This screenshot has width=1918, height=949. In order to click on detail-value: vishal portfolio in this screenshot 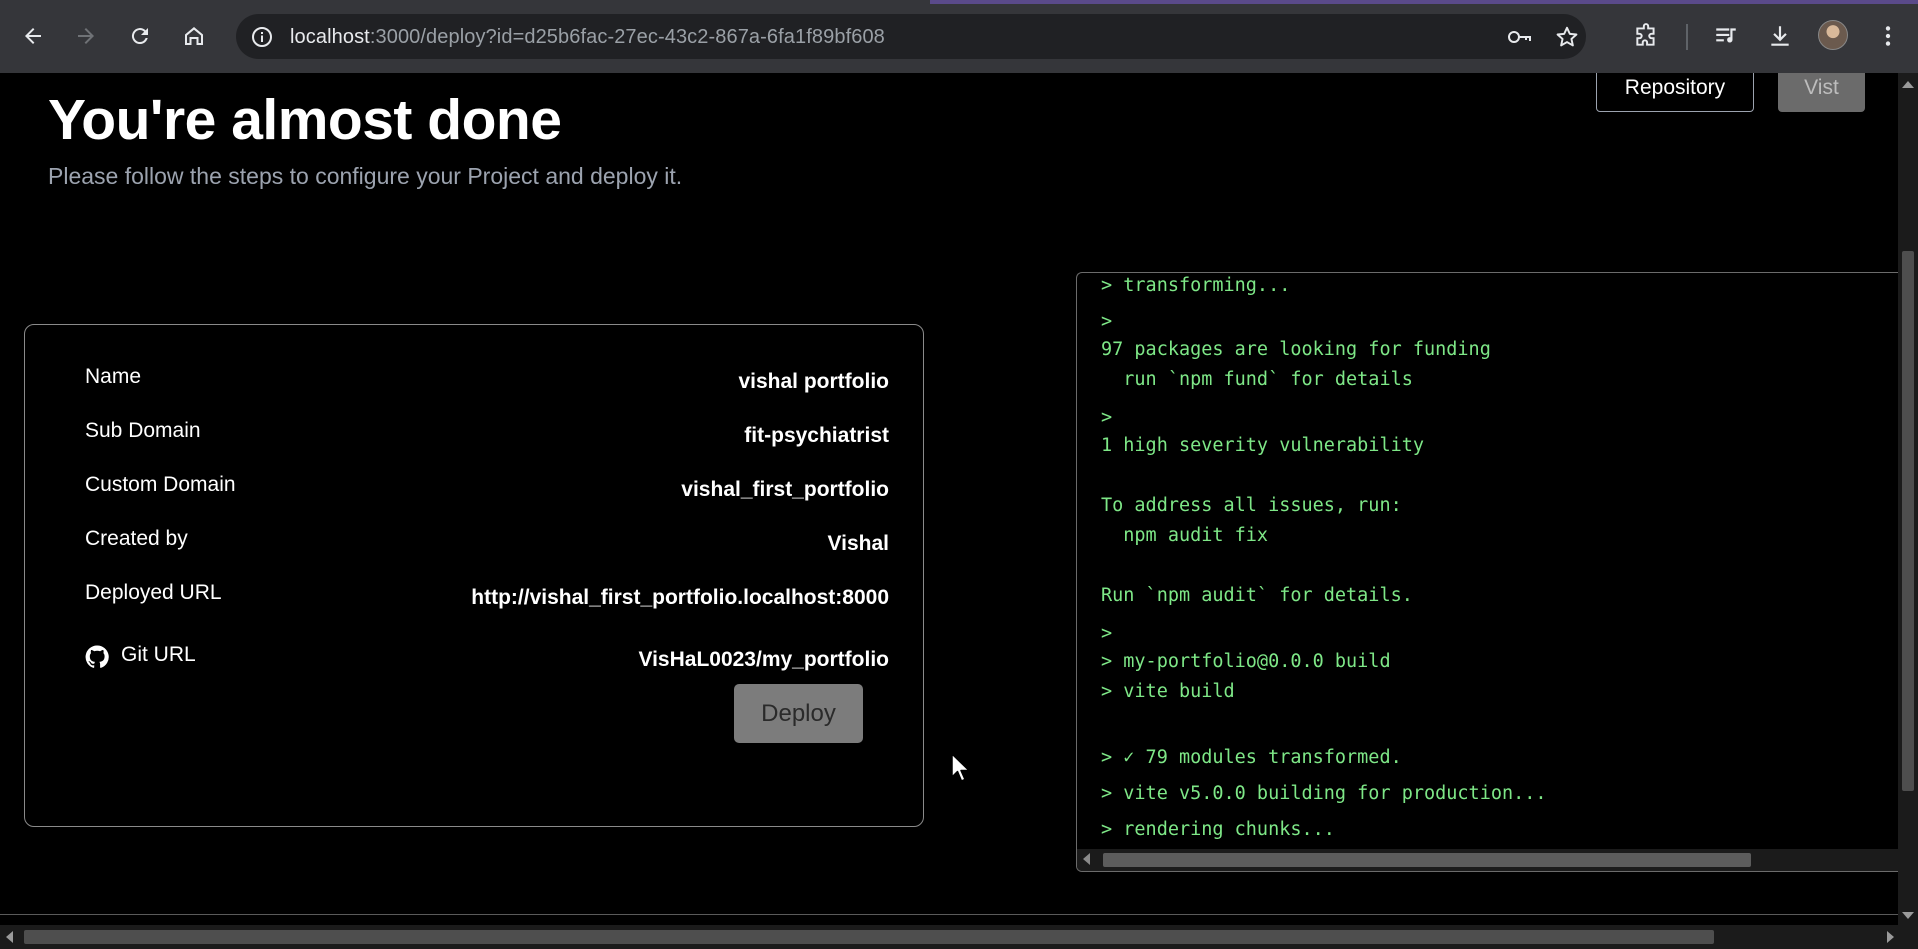, I will do `click(813, 381)`.